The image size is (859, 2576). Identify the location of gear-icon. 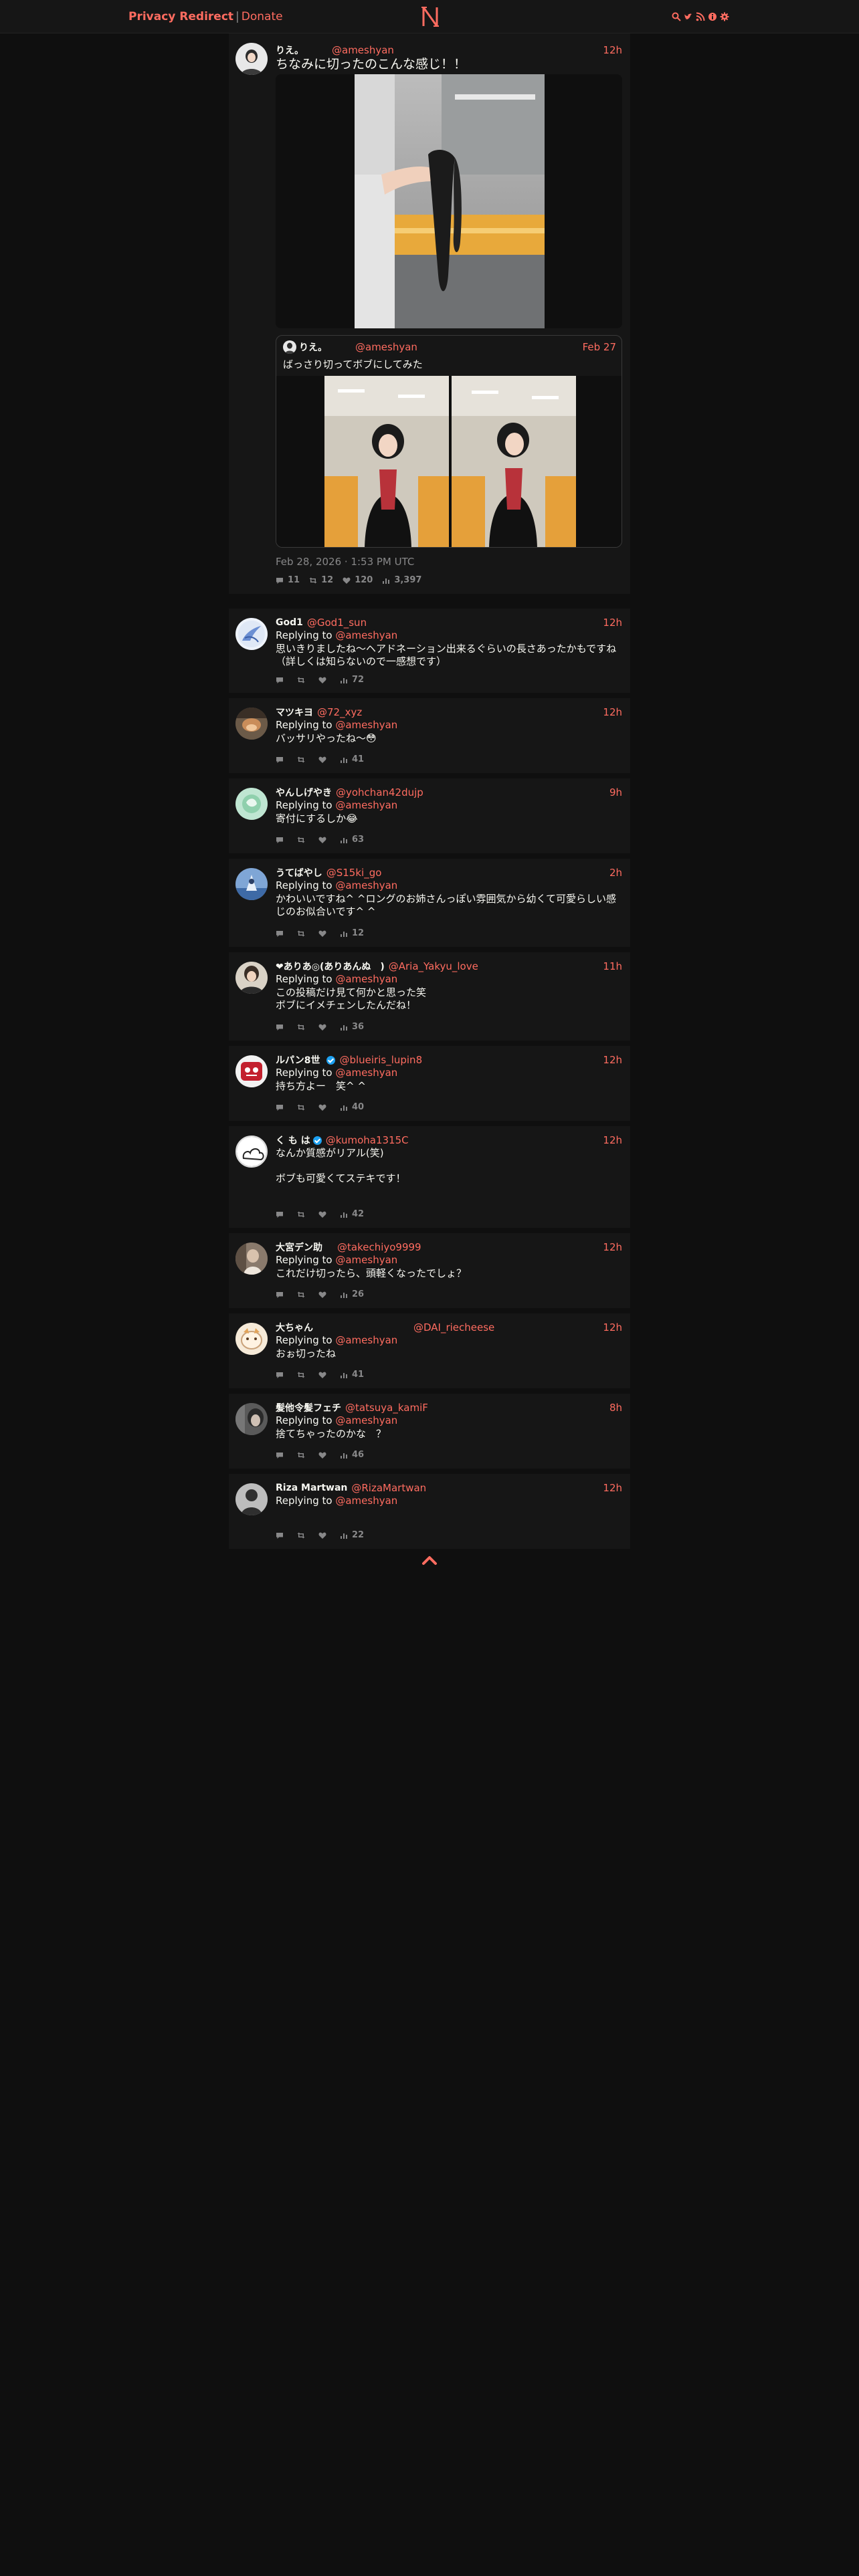
(725, 16).